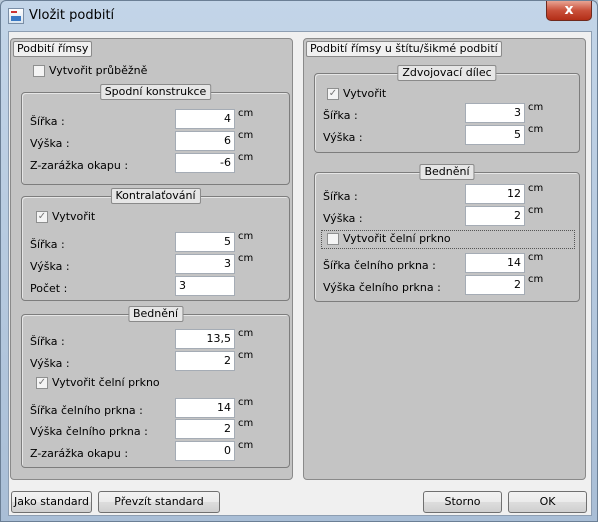  What do you see at coordinates (205, 429) in the screenshot?
I see `fascia-height-input: 2` at bounding box center [205, 429].